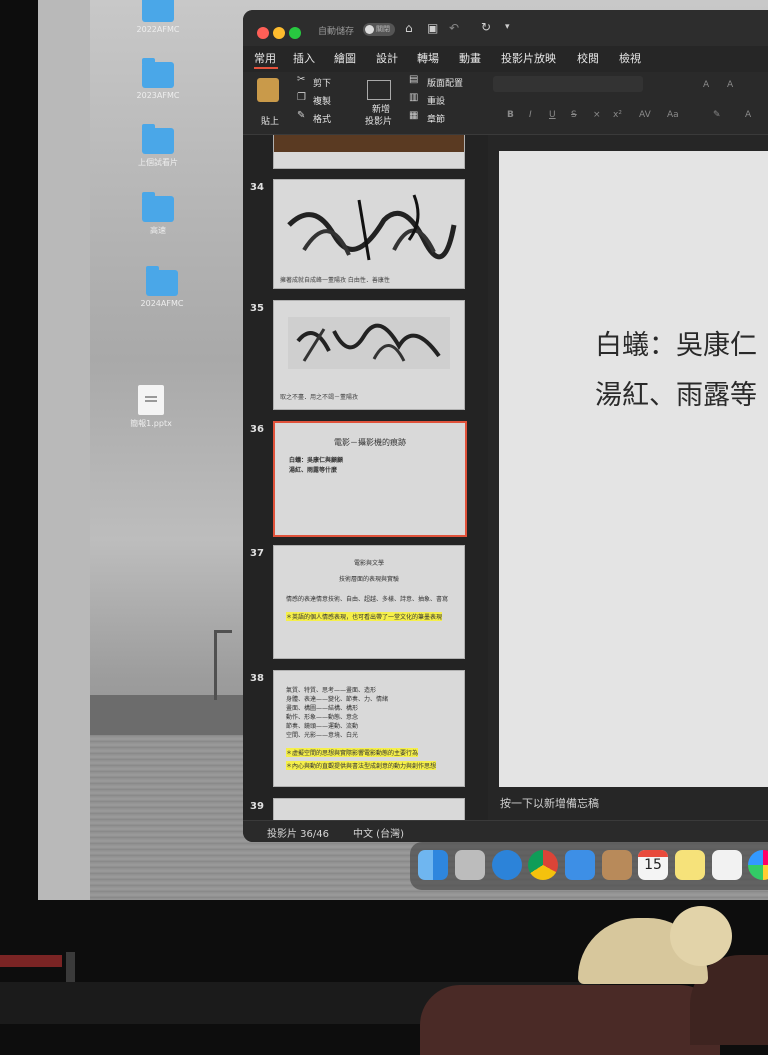 The height and width of the screenshot is (1055, 768). I want to click on finder-icon, so click(433, 865).